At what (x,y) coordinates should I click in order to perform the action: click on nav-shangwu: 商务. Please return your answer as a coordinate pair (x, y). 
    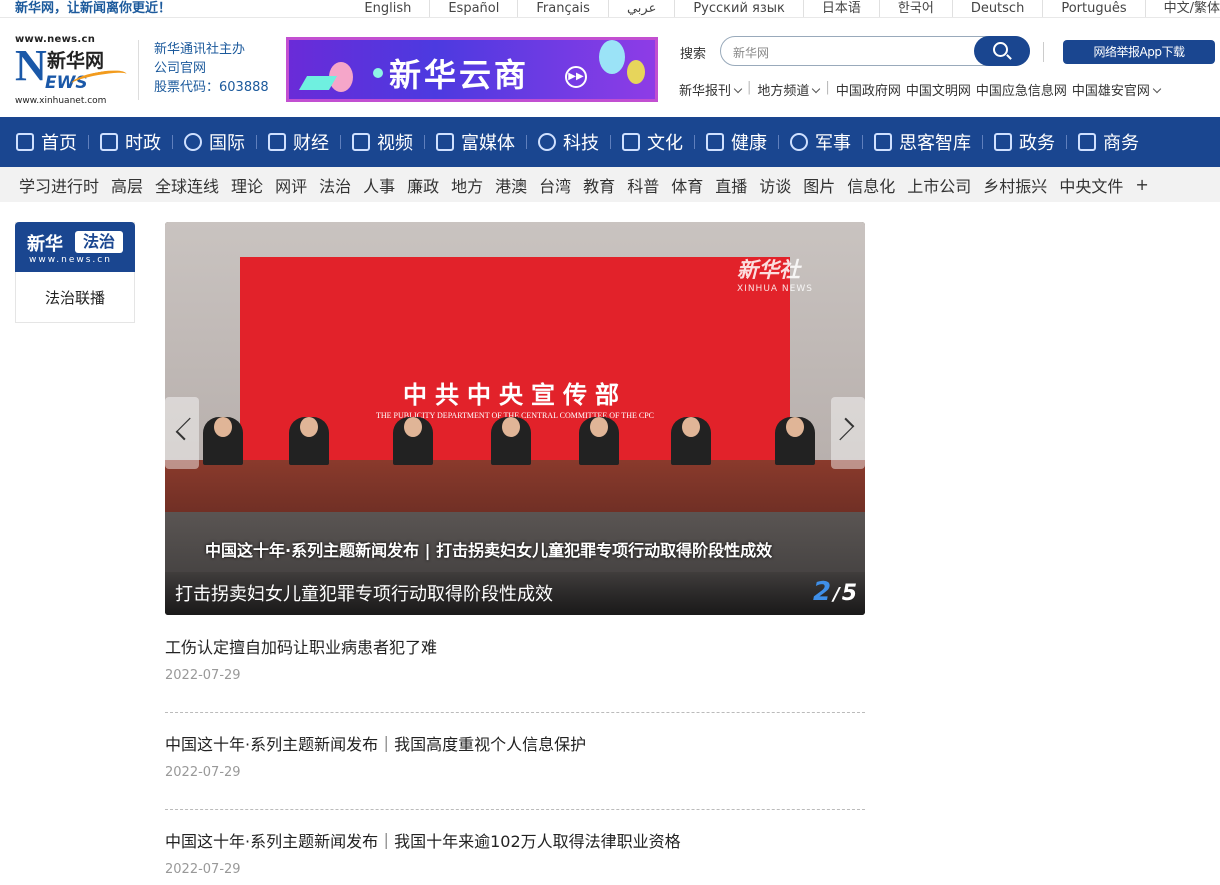
    Looking at the image, I should click on (1108, 142).